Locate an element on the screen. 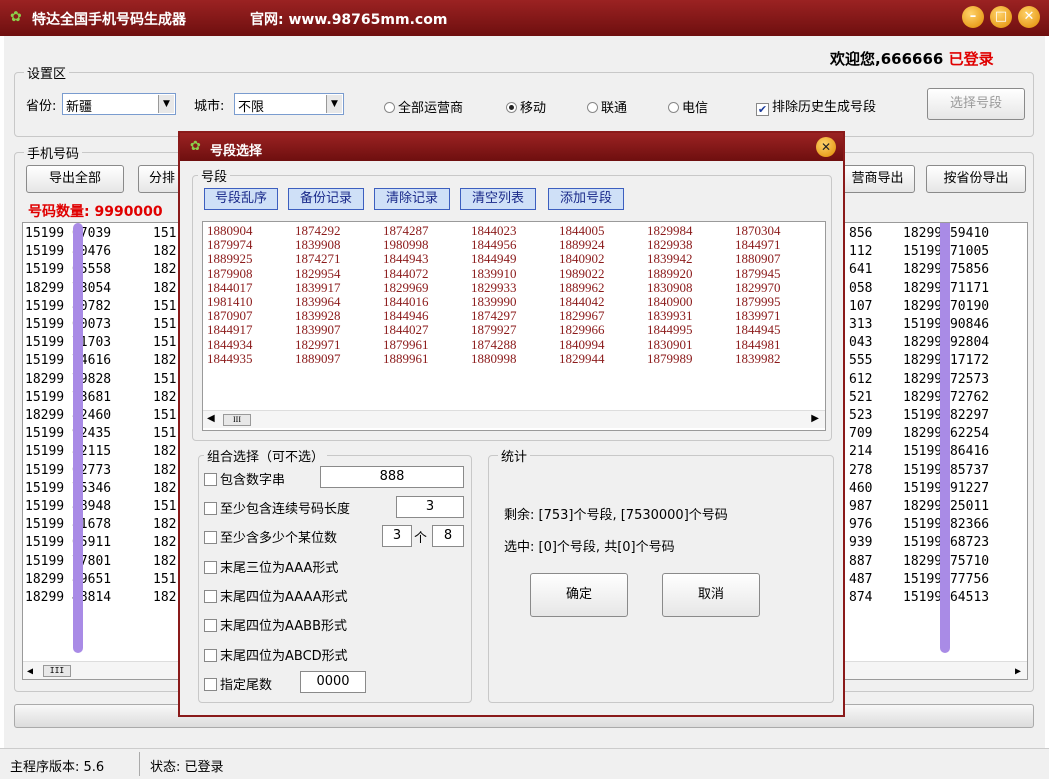 The width and height of the screenshot is (1049, 779). segment-item: 1844971 is located at coordinates (758, 245).